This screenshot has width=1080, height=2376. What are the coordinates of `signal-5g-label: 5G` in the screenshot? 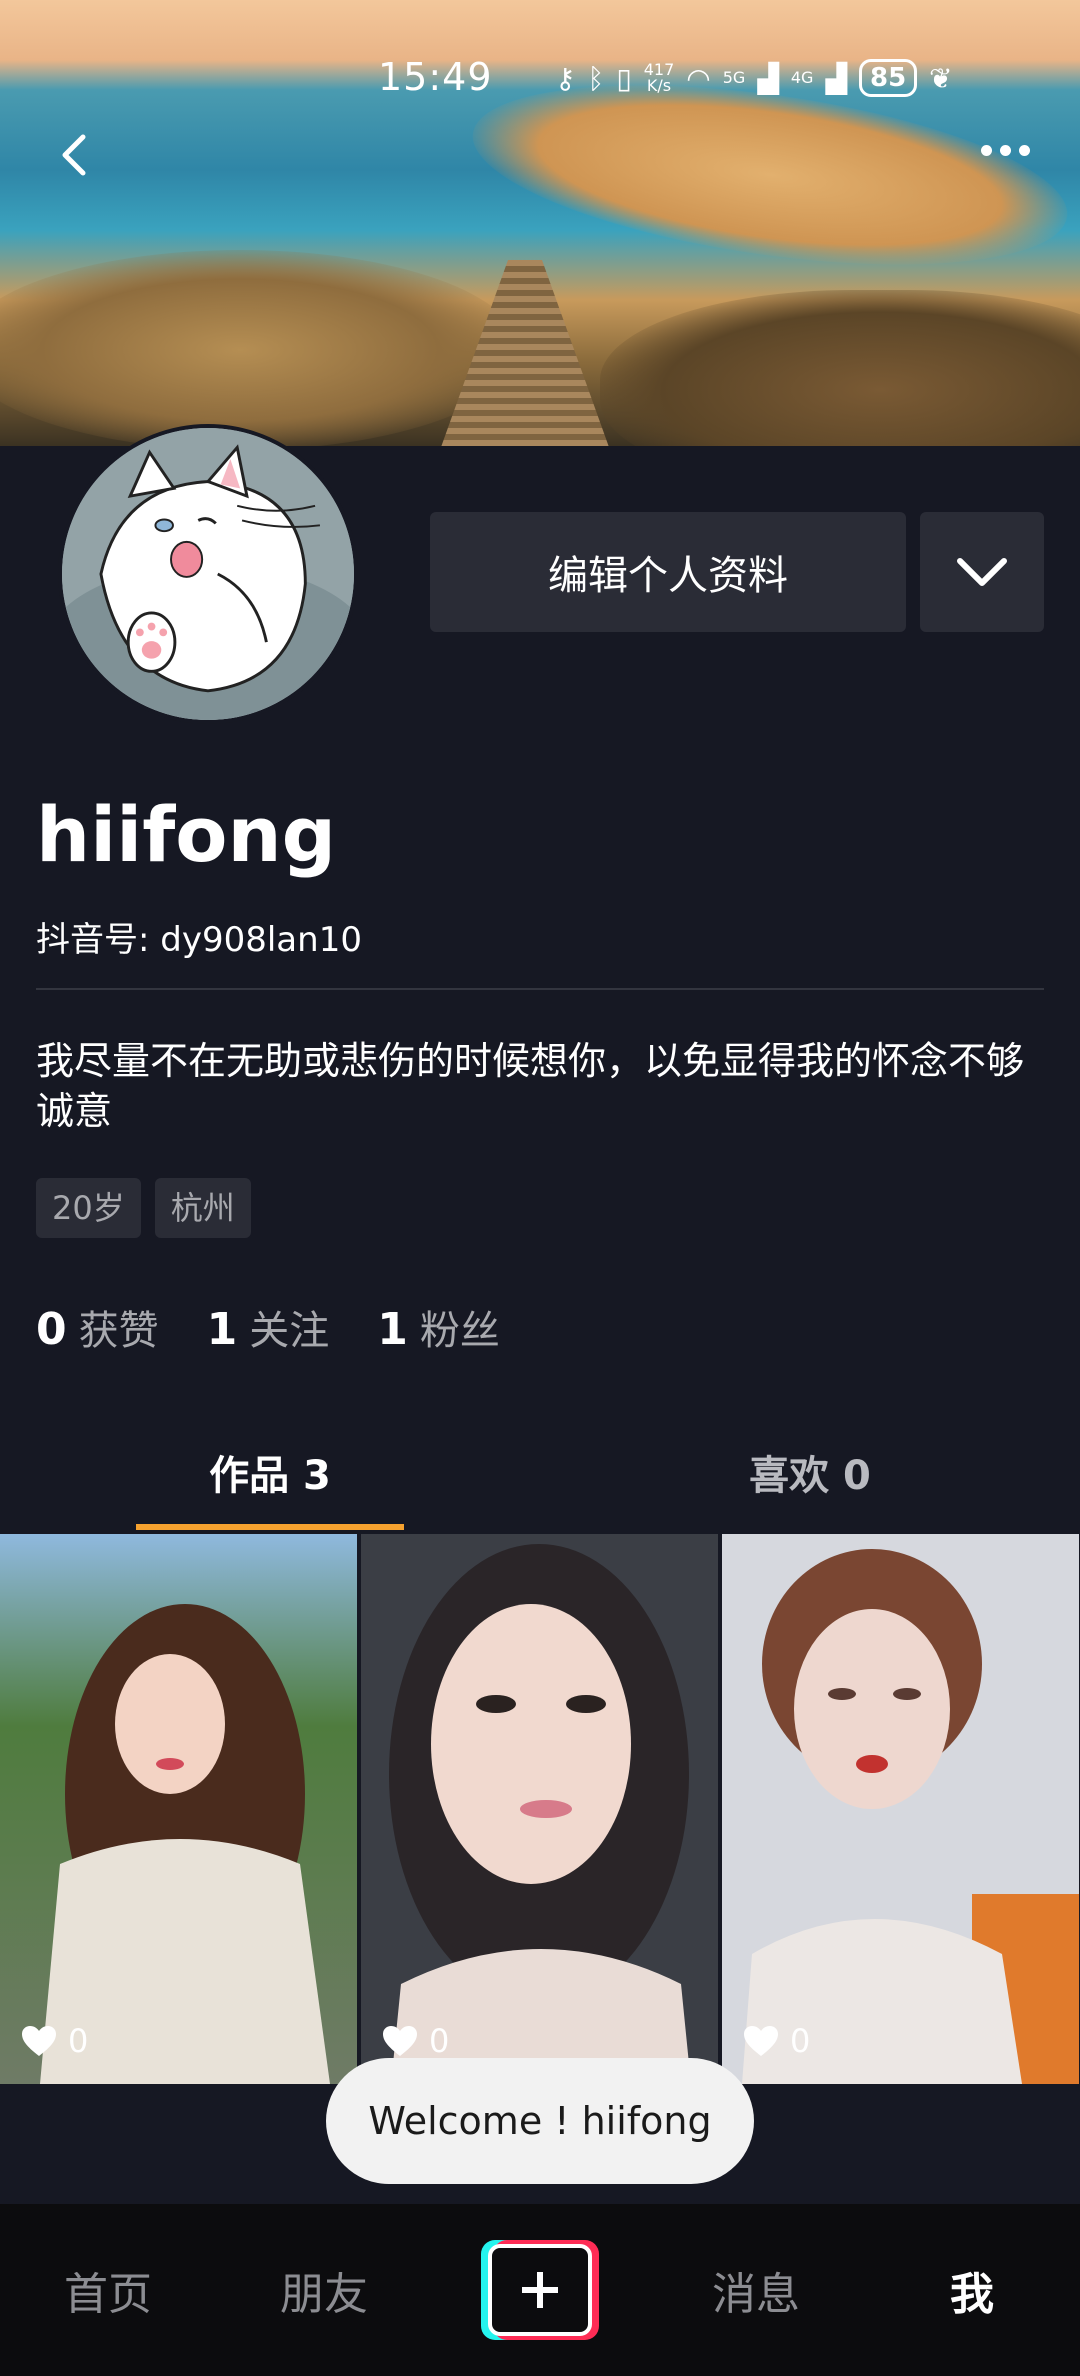 It's located at (734, 77).